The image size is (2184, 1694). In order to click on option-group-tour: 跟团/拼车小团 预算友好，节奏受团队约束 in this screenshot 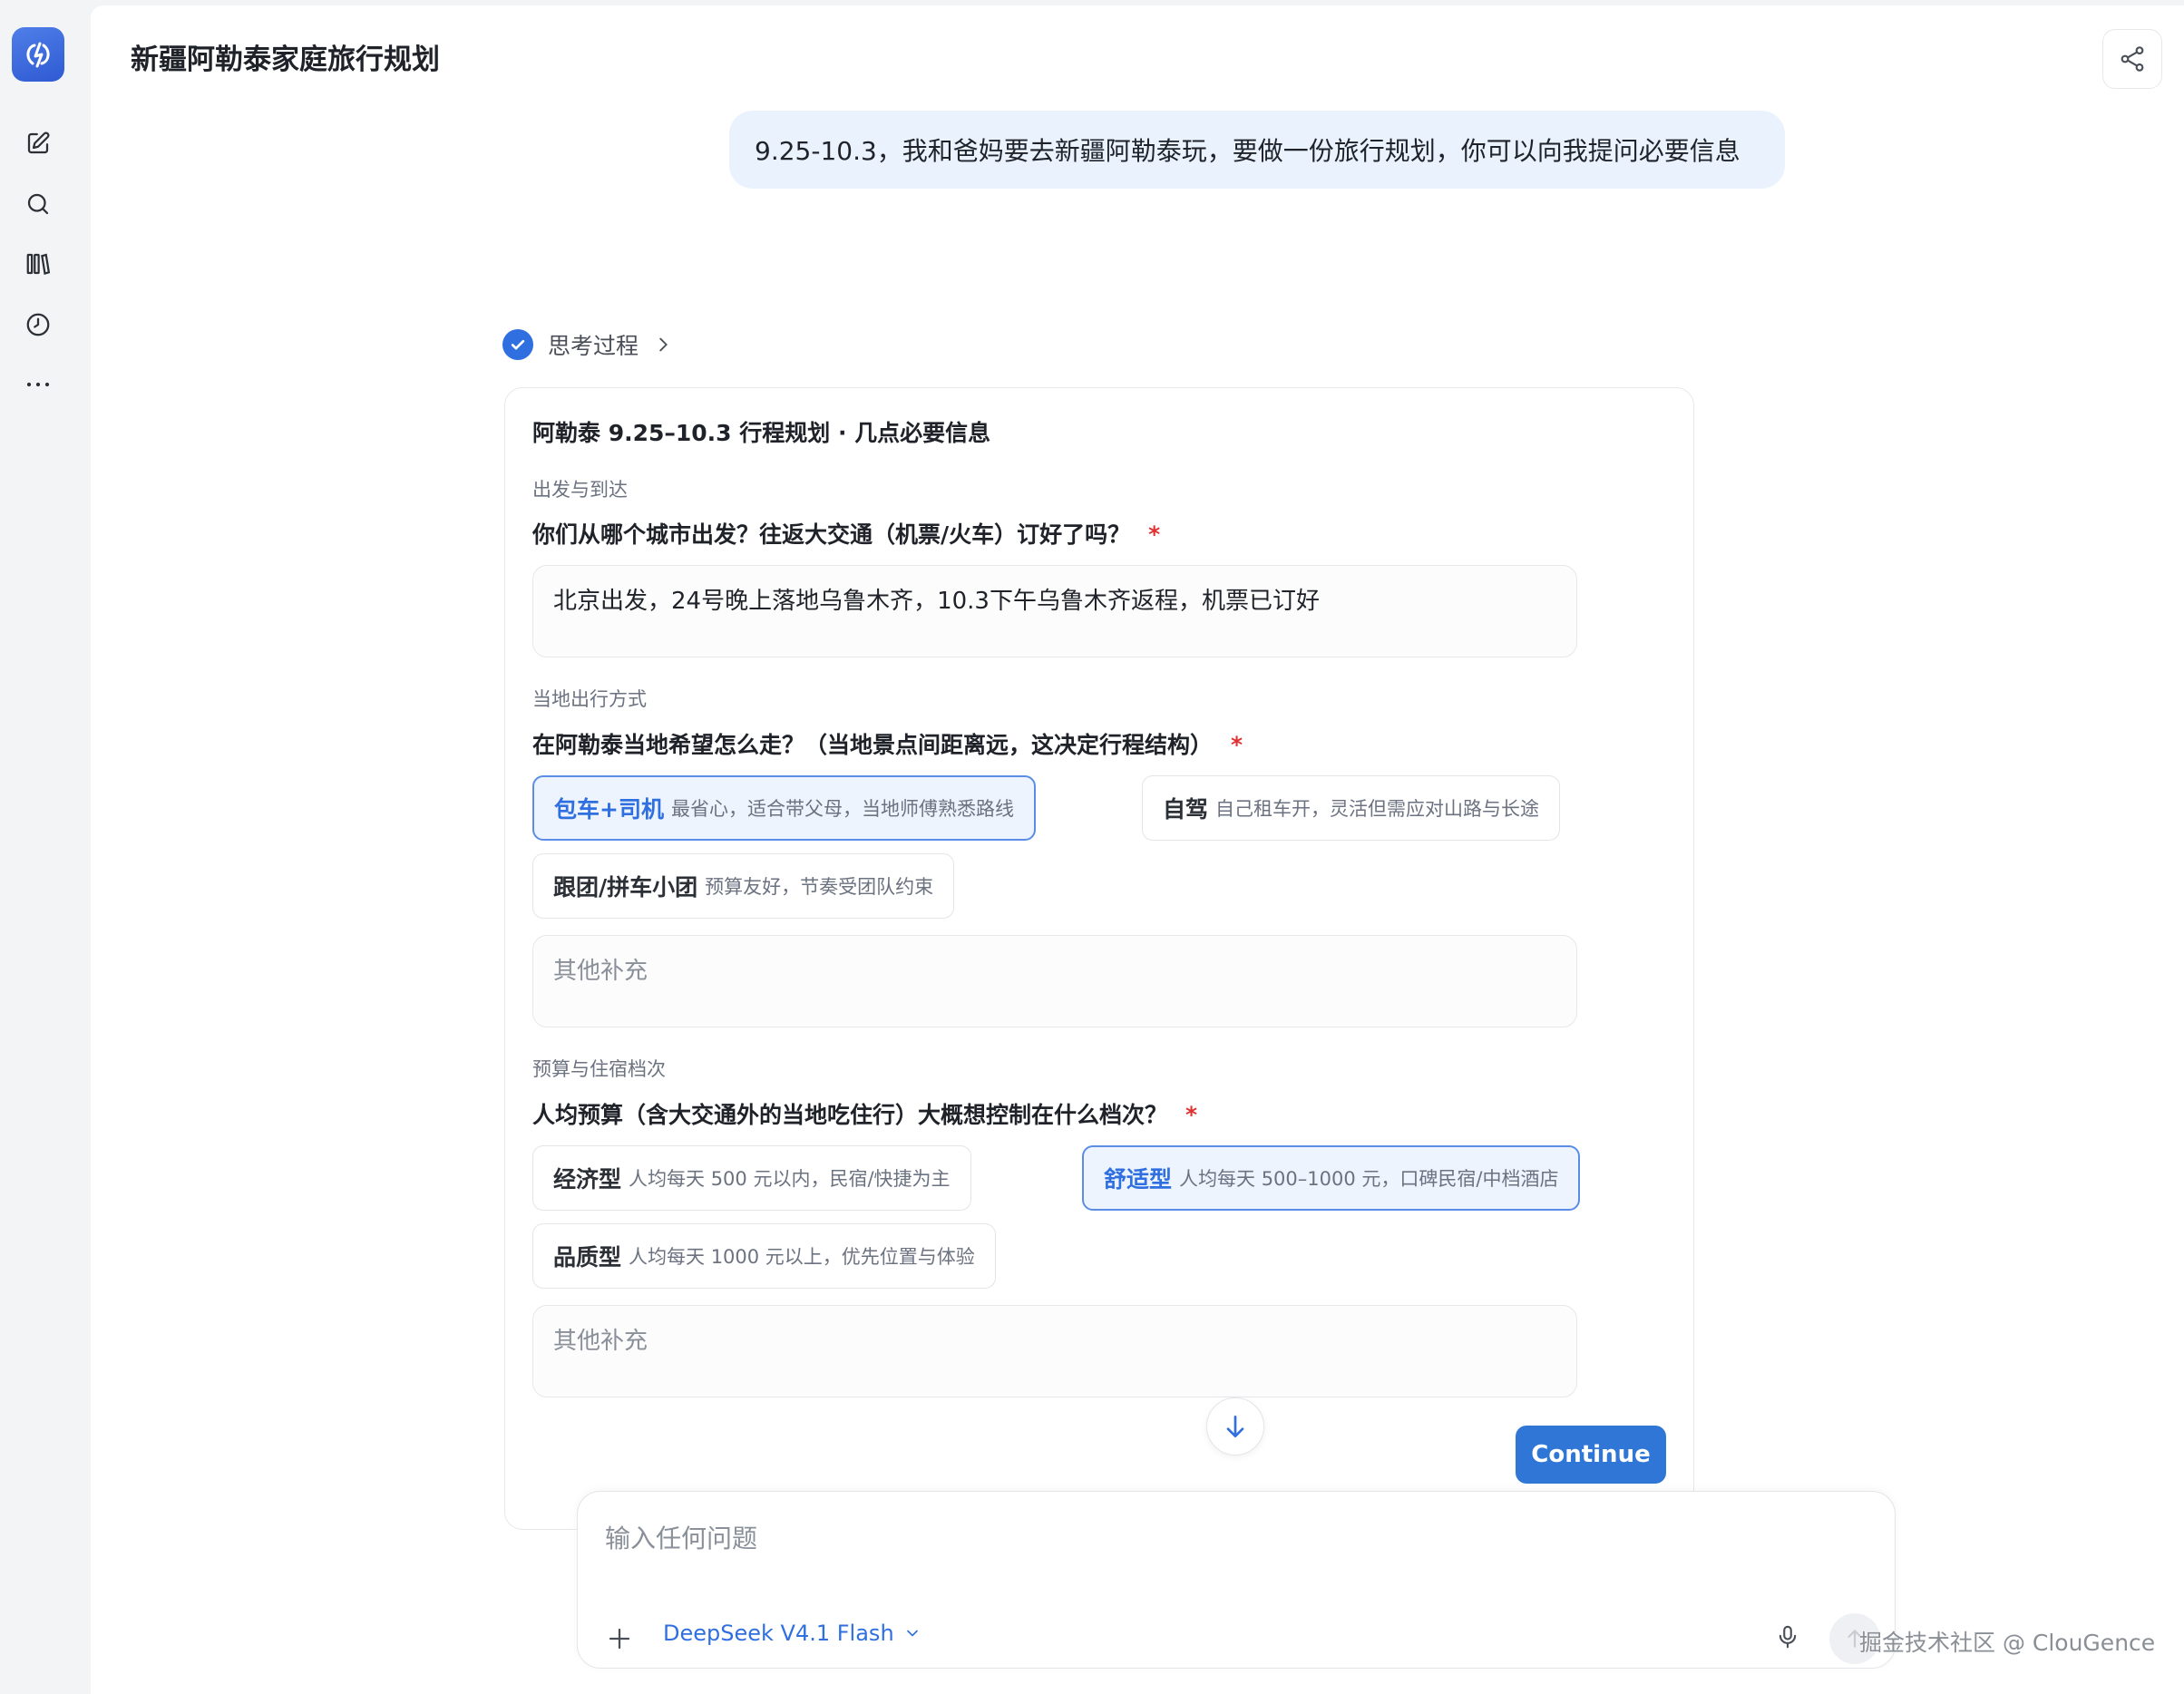, I will do `click(743, 886)`.